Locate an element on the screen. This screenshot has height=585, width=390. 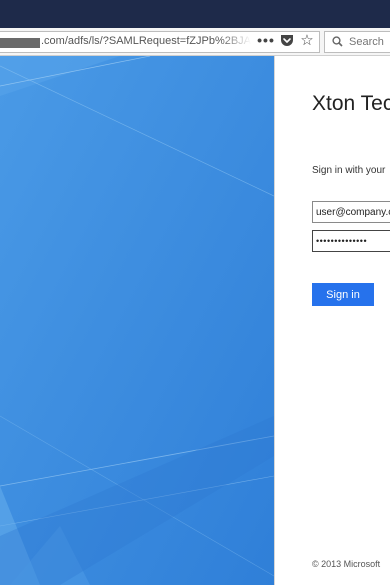
copyright-text: © 2013 Microsoft is located at coordinates (346, 564).